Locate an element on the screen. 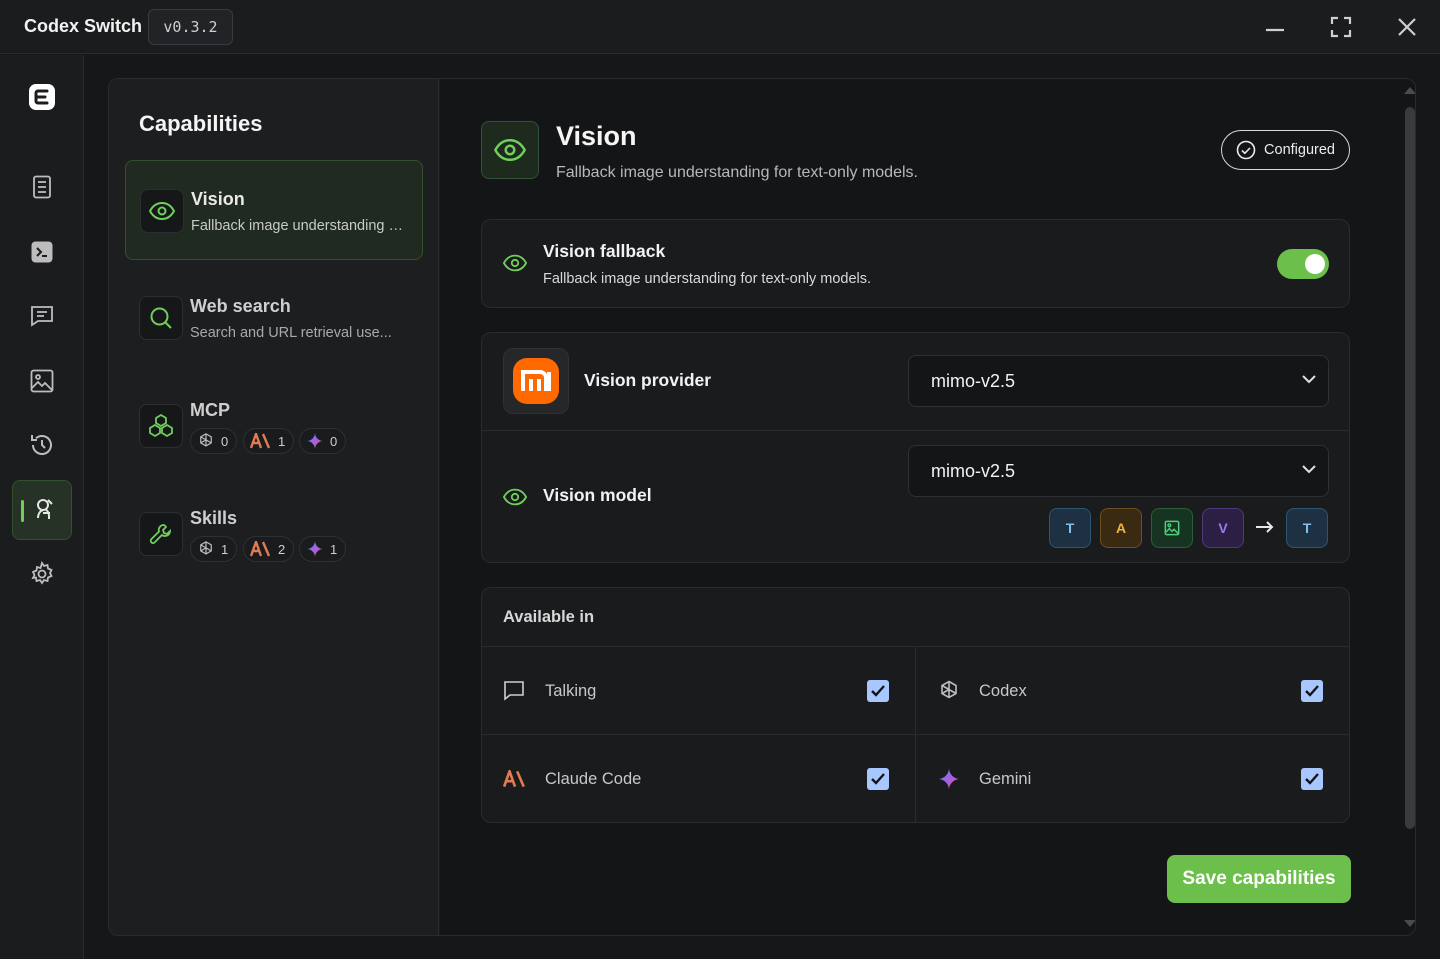  codex-checkbox is located at coordinates (1312, 691).